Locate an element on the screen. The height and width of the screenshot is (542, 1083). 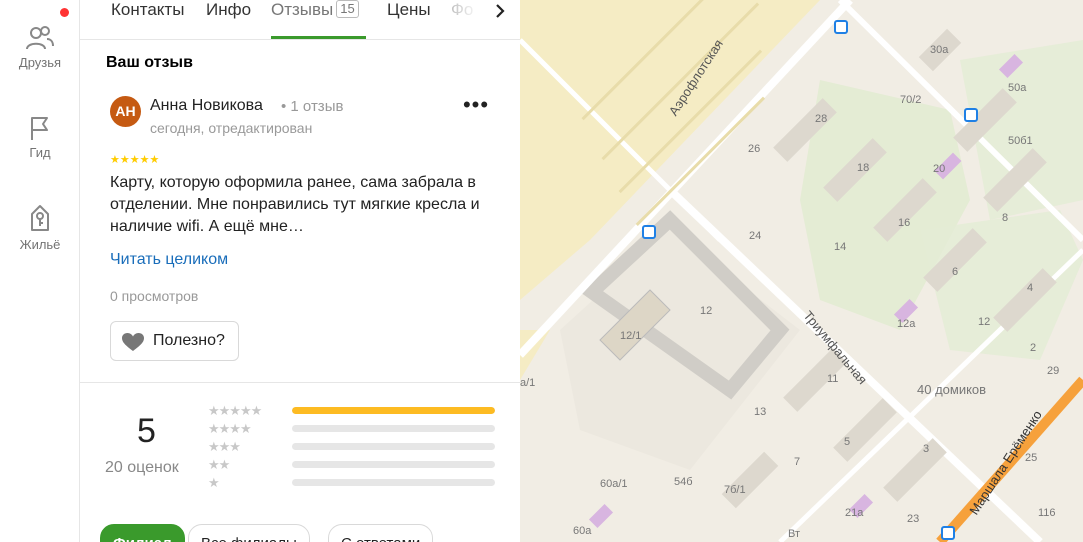
map-label: 116 is located at coordinates (1047, 513).